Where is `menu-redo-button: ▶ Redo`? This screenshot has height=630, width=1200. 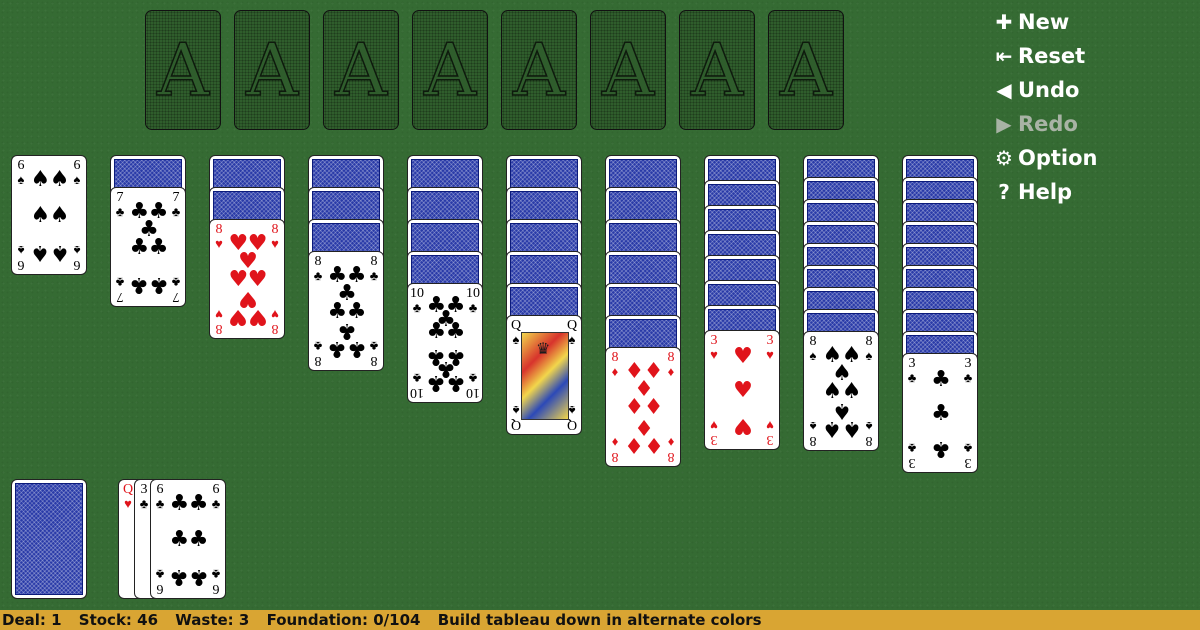 menu-redo-button: ▶ Redo is located at coordinates (1035, 124).